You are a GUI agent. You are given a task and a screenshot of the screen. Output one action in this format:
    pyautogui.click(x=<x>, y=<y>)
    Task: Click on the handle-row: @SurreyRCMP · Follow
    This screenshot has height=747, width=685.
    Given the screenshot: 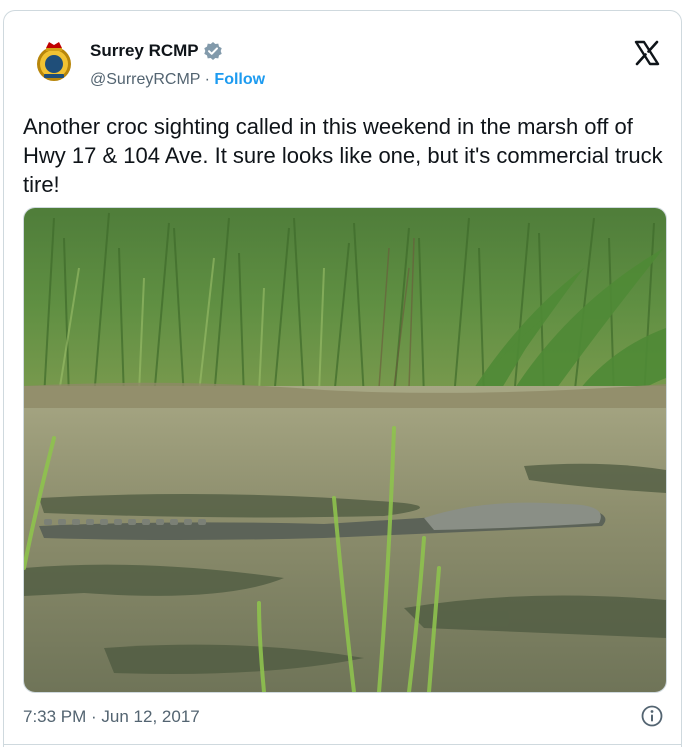 What is the action you would take?
    pyautogui.click(x=177, y=80)
    